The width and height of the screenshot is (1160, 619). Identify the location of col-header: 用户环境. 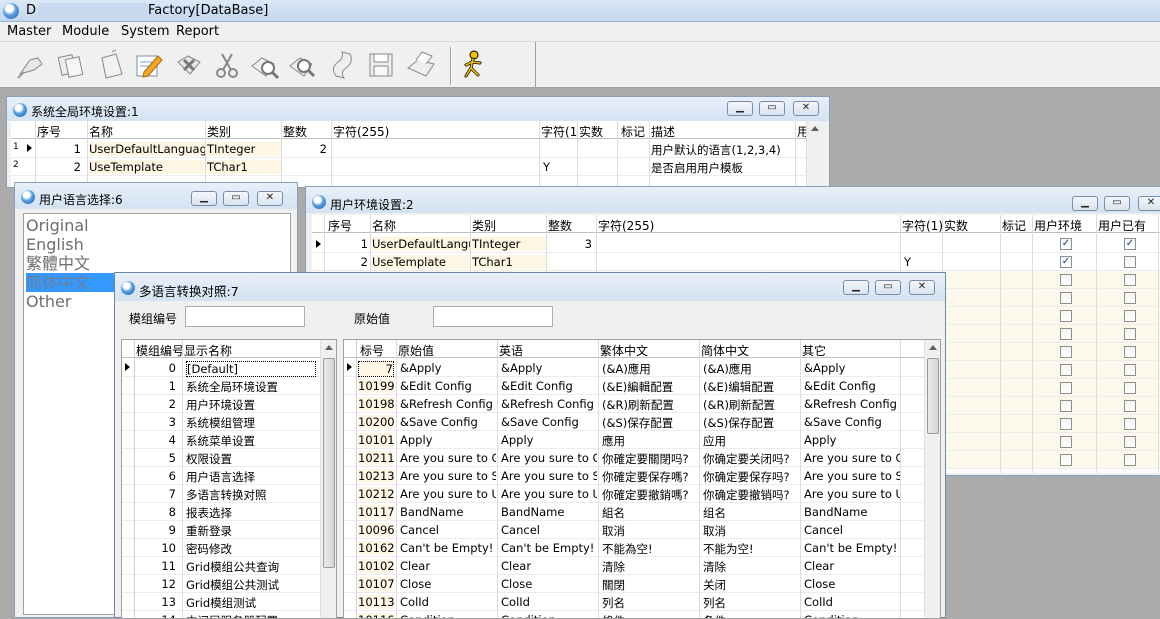
(1058, 225).